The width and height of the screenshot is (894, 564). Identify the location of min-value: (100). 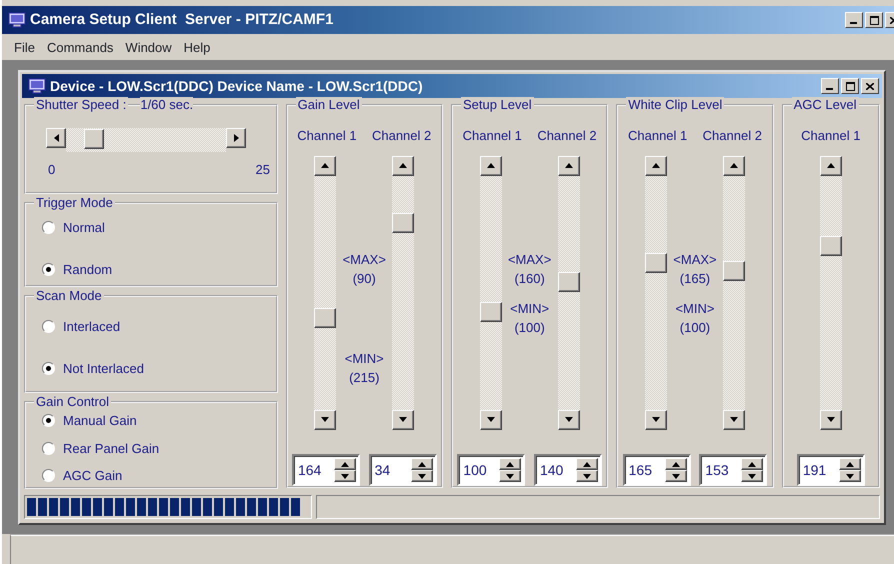
(695, 328).